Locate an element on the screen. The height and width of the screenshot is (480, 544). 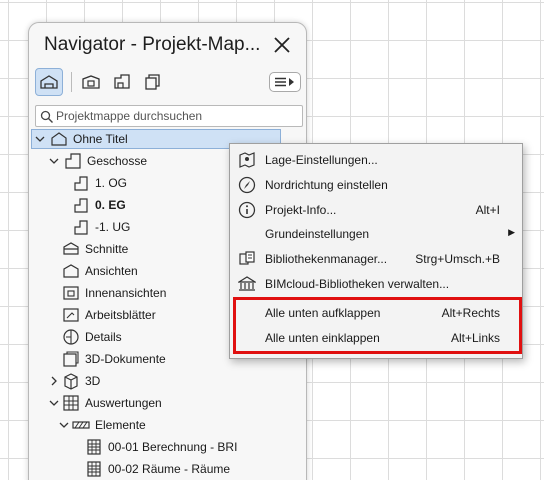
tree-item-story-0eg: 0. EG is located at coordinates (99, 205).